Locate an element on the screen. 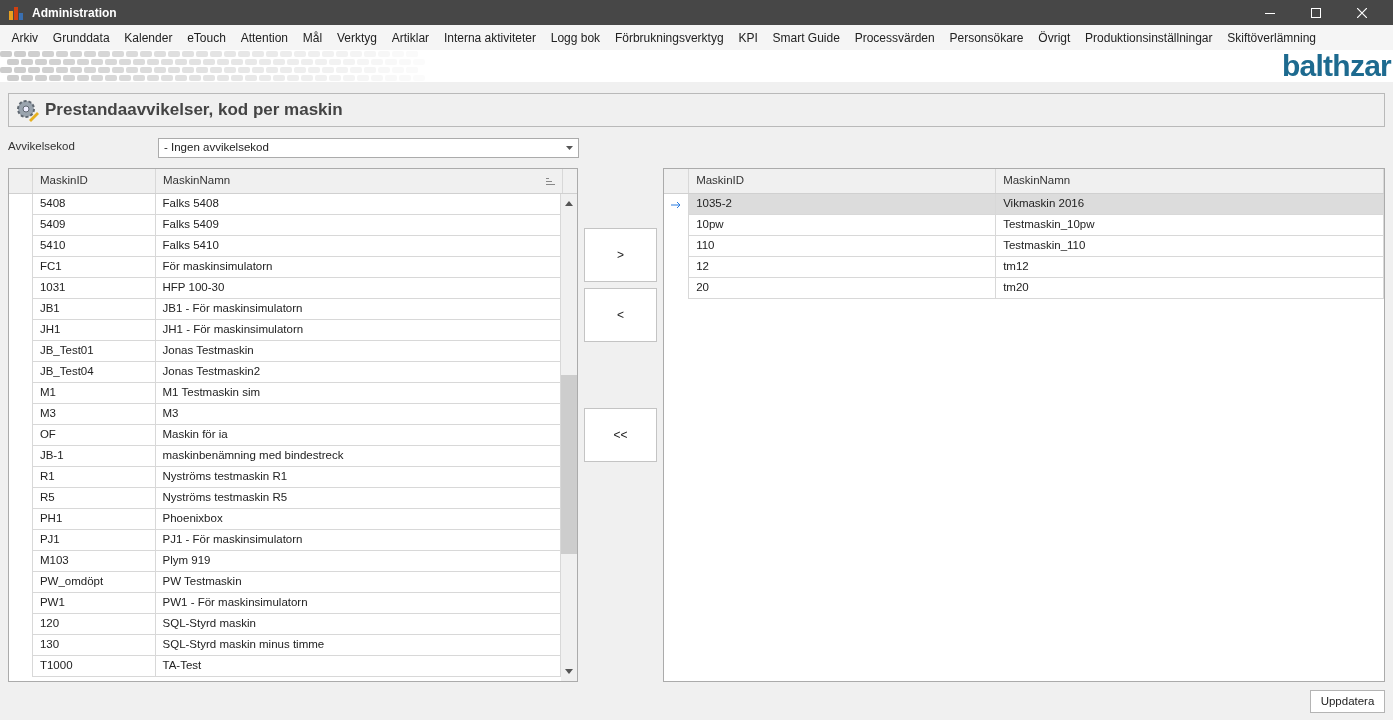  table-cell: JB_Test01 is located at coordinates (94, 351).